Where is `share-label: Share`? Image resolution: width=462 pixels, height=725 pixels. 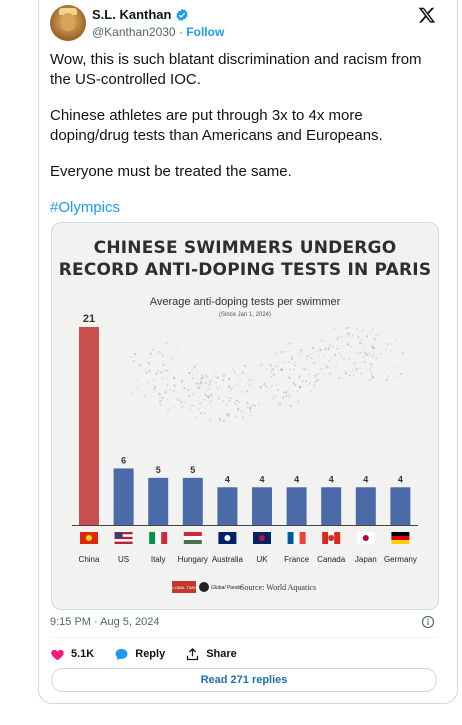 share-label: Share is located at coordinates (221, 654).